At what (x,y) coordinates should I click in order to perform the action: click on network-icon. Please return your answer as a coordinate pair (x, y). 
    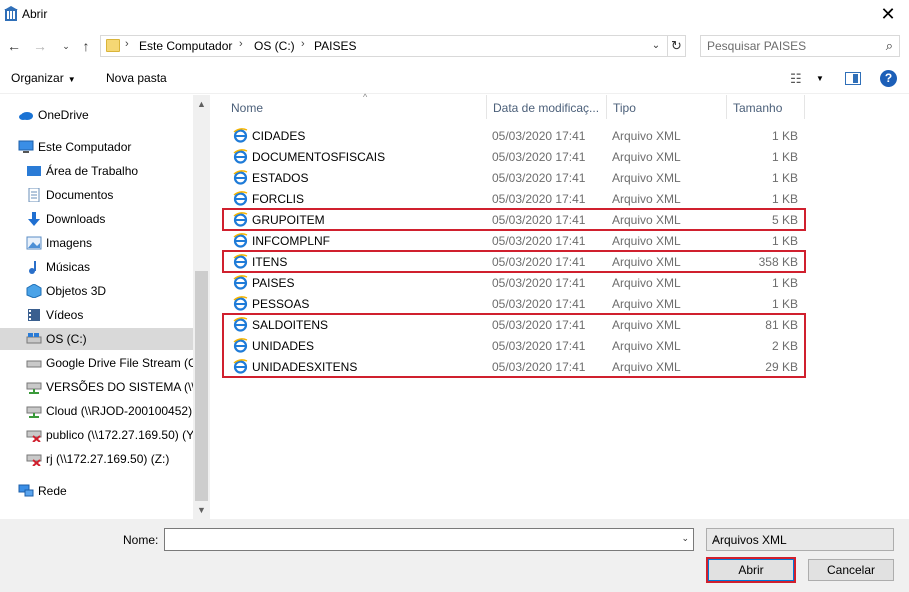
    Looking at the image, I should click on (26, 491).